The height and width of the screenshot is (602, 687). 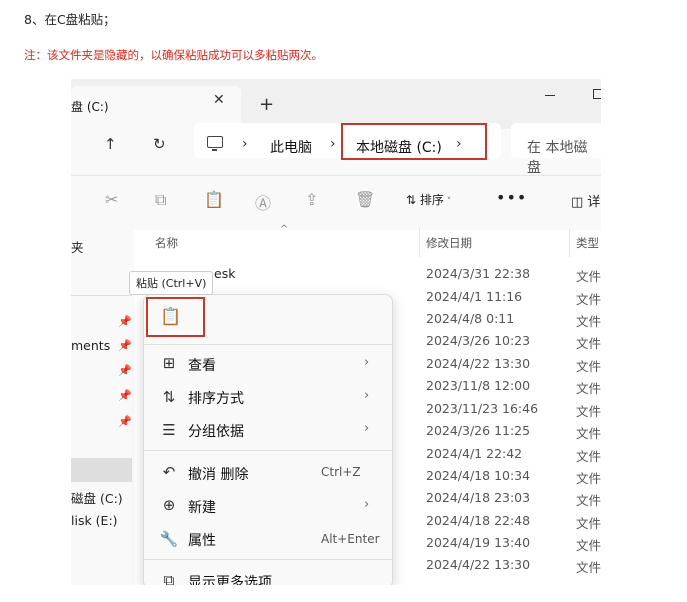 What do you see at coordinates (171, 283) in the screenshot?
I see `paste-tooltip: 粘贴 (Ctrl+V)` at bounding box center [171, 283].